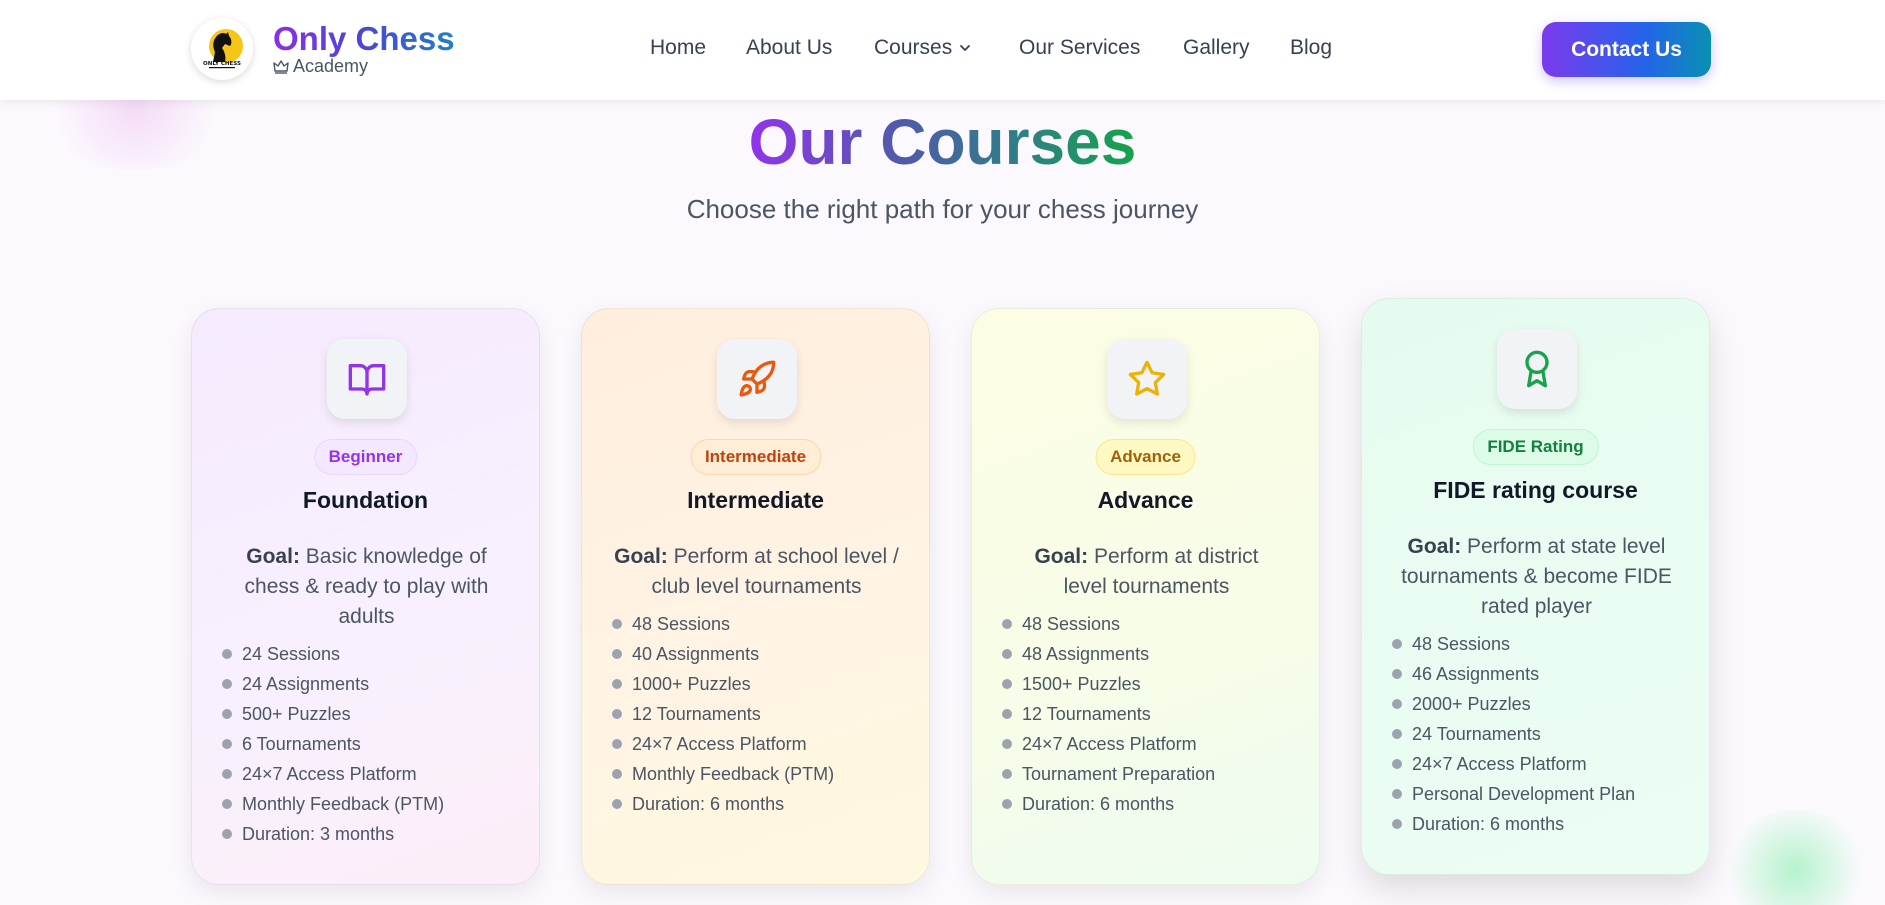 The image size is (1885, 905). What do you see at coordinates (333, 834) in the screenshot?
I see `feature-item: Duration: 3 months` at bounding box center [333, 834].